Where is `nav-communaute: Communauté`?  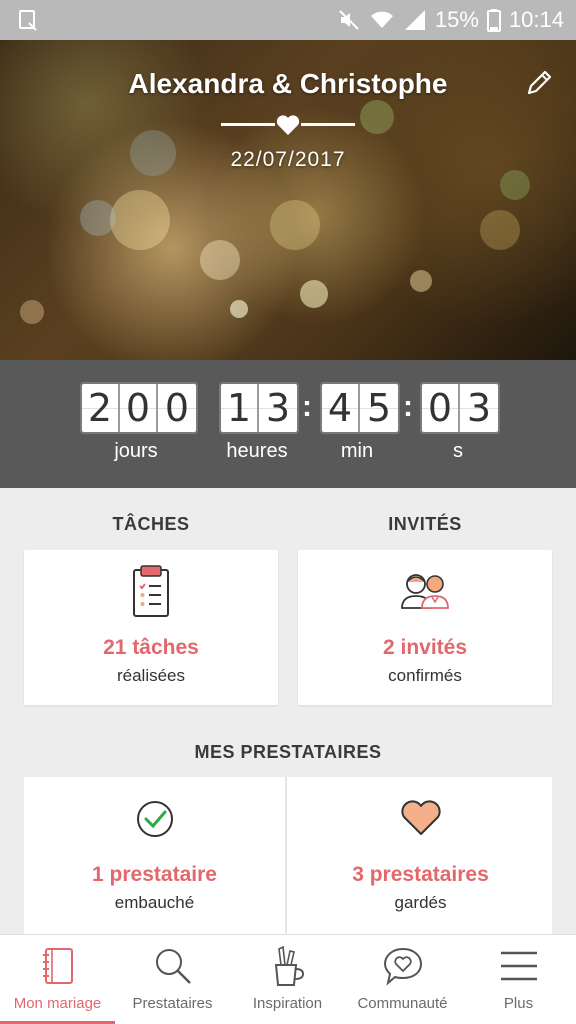
nav-communaute: Communauté is located at coordinates (402, 979).